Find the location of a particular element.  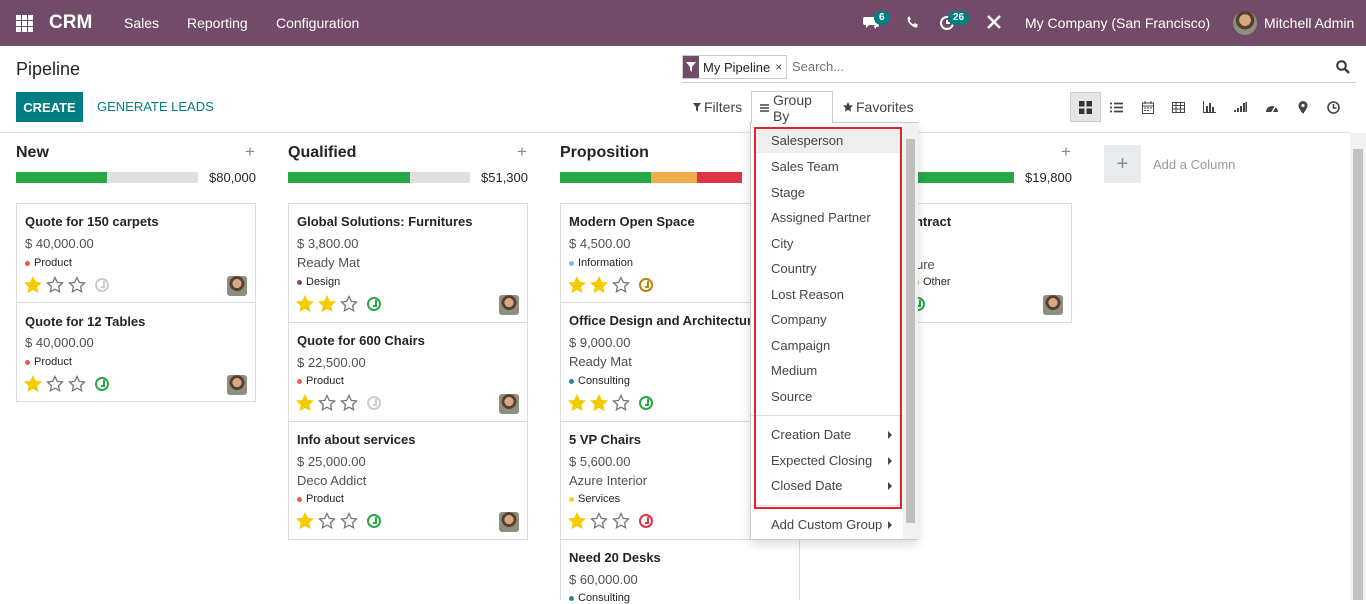

dashboard-icon is located at coordinates (1271, 107).